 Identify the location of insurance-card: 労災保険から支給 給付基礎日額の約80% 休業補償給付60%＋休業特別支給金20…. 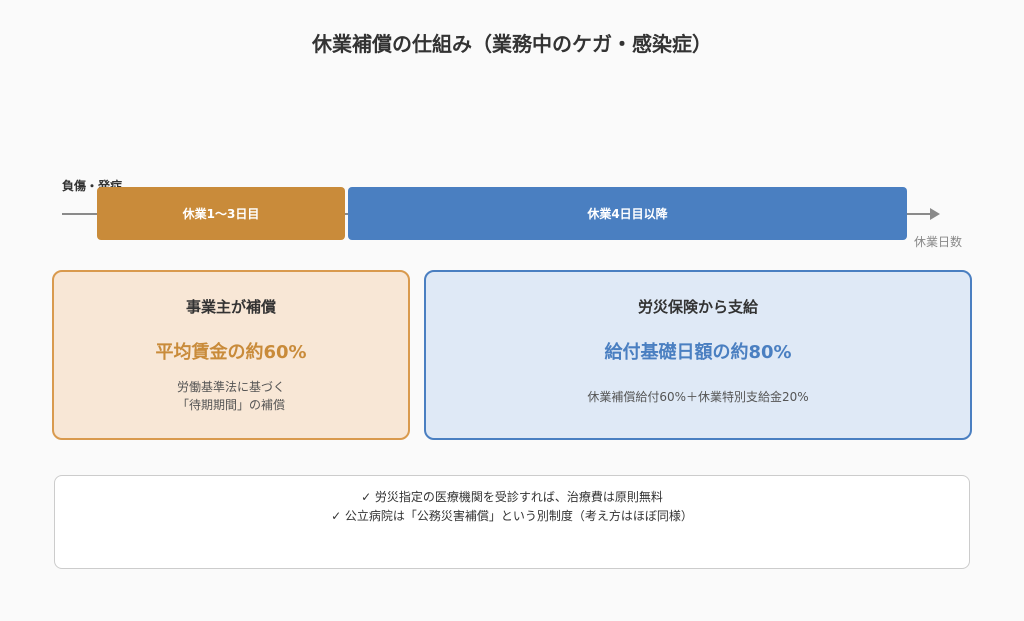
(698, 355).